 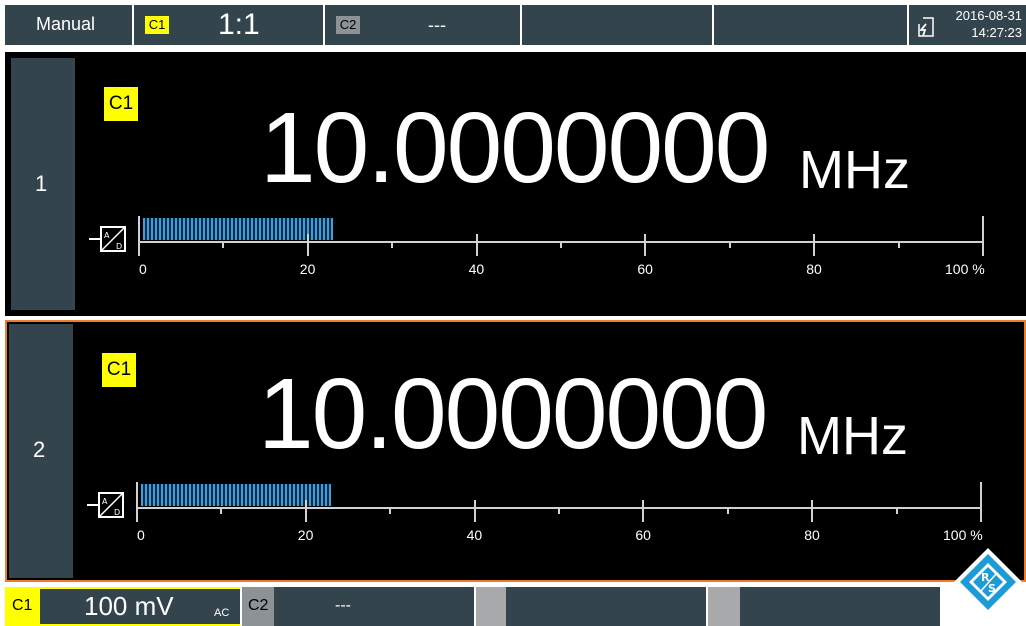 I want to click on panel-number-tab: 2, so click(x=41, y=451).